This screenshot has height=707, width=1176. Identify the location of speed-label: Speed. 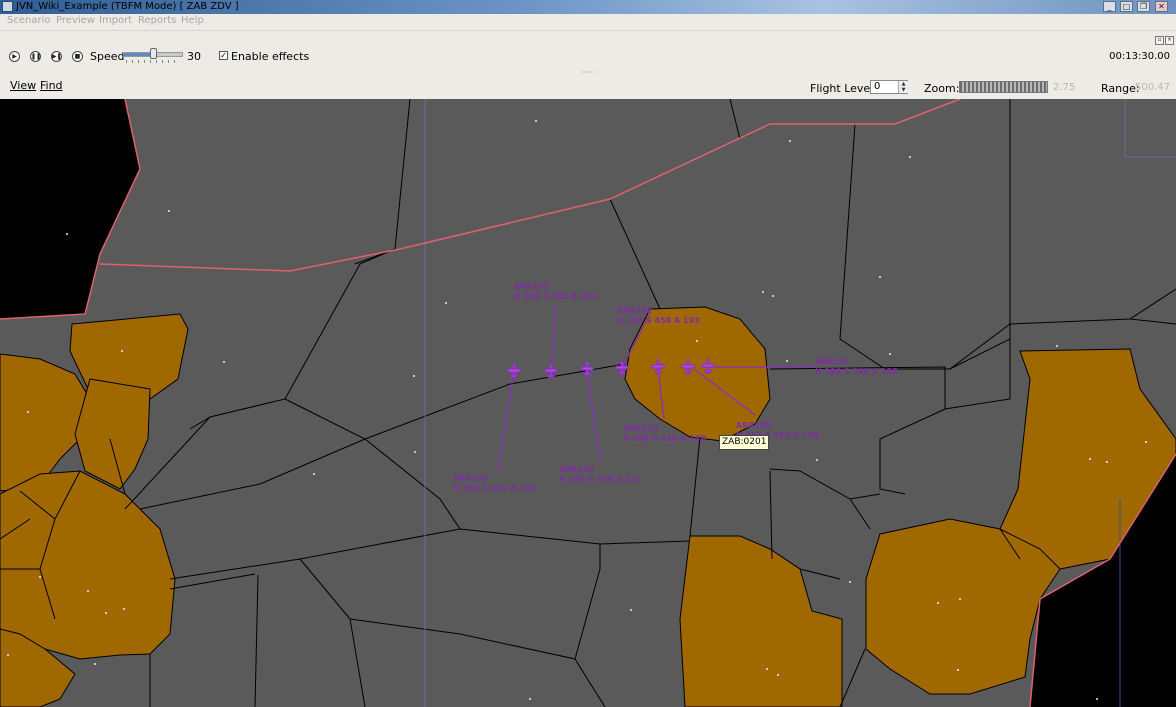
(107, 56).